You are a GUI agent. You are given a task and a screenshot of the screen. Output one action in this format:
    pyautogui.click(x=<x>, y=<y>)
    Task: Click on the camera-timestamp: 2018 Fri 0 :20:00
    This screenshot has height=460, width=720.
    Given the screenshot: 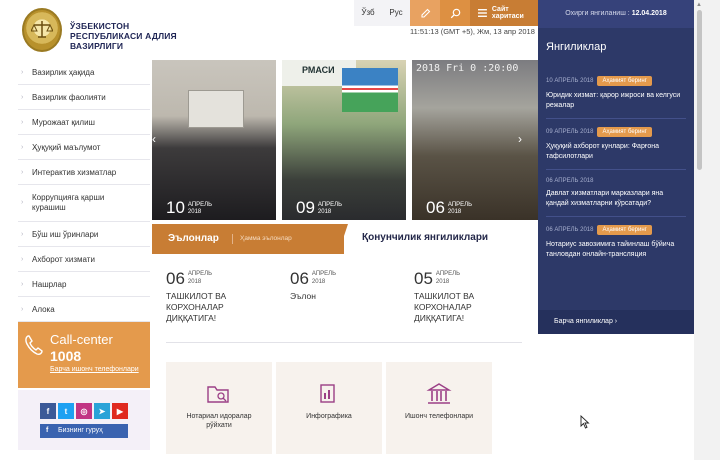 What is the action you would take?
    pyautogui.click(x=467, y=68)
    